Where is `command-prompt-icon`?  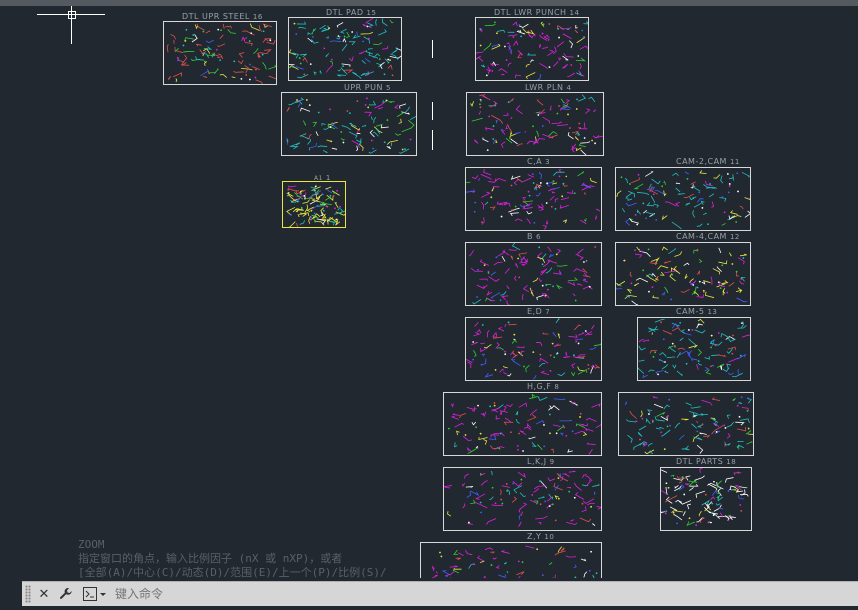 command-prompt-icon is located at coordinates (96, 594).